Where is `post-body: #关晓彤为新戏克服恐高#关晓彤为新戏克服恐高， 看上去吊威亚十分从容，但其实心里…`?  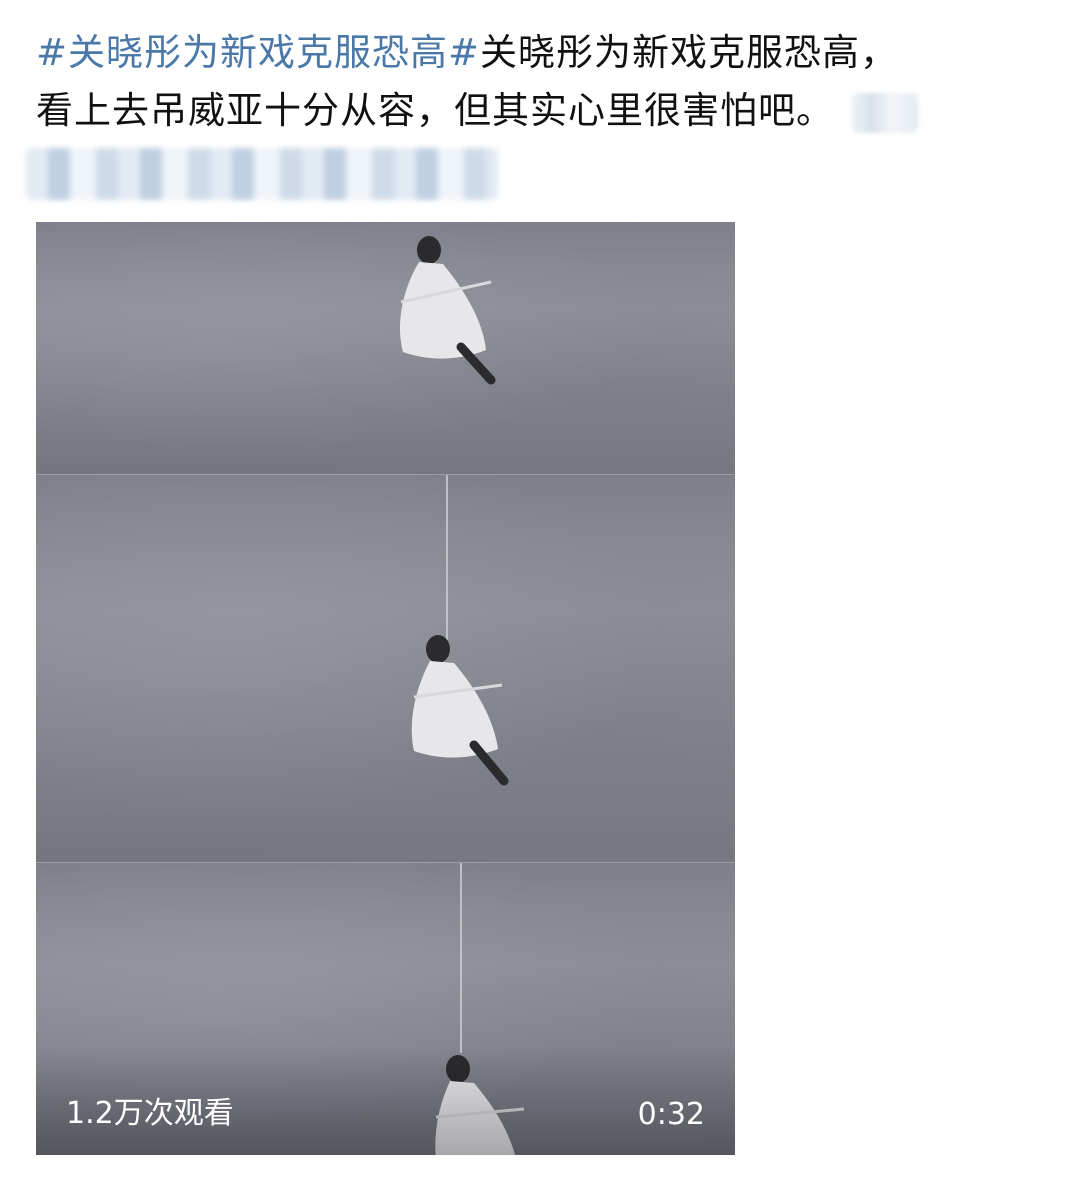 post-body: #关晓彤为新戏克服恐高#关晓彤为新戏克服恐高， 看上去吊威亚十分从容，但其实心里… is located at coordinates (536, 82).